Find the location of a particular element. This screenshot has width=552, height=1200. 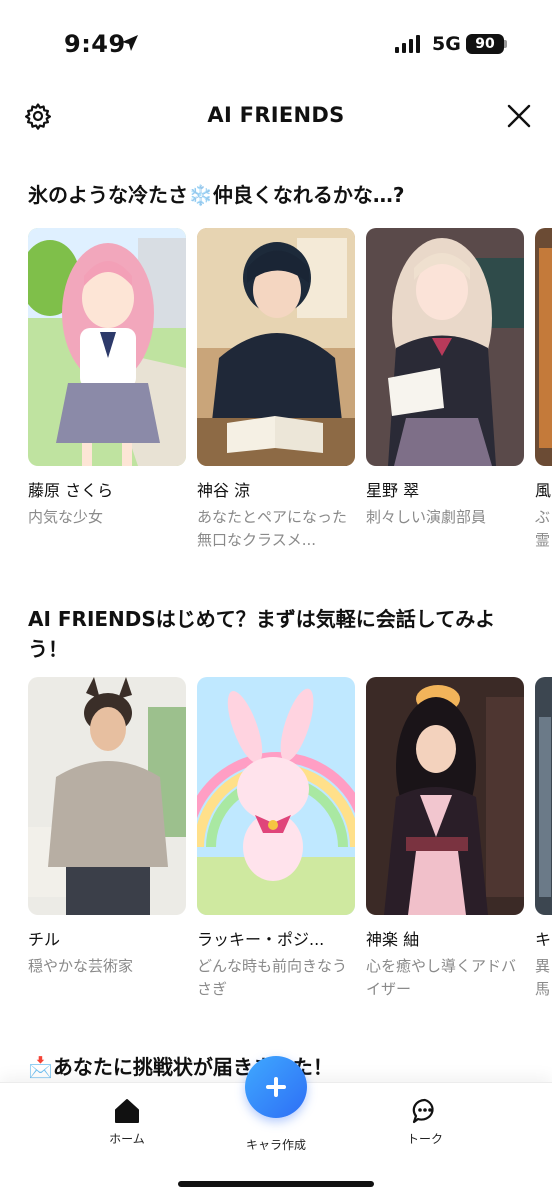

section-title-cold: 氷のような冷たさ❄️仲良くなれるかな…? is located at coordinates (216, 195).